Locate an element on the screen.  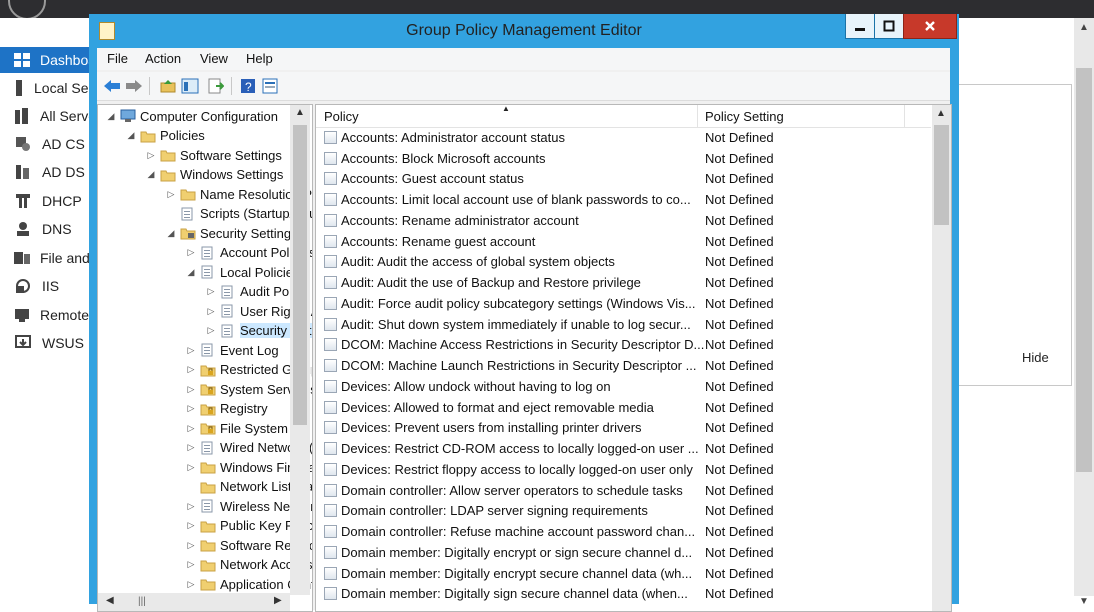
tree-vertical-scrollbar: ▲ is located at coordinates (300, 350).